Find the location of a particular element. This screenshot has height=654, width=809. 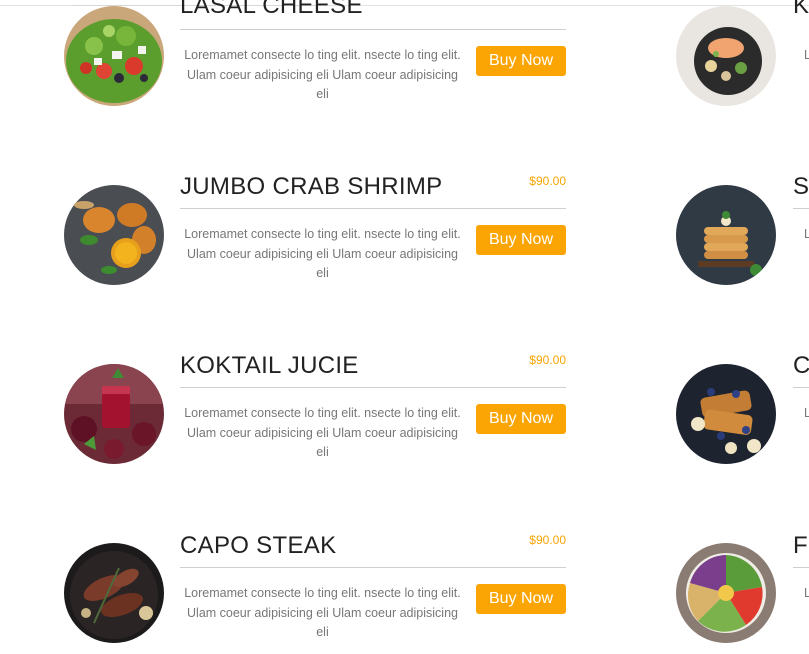

item-title-partial: S is located at coordinates (801, 186).